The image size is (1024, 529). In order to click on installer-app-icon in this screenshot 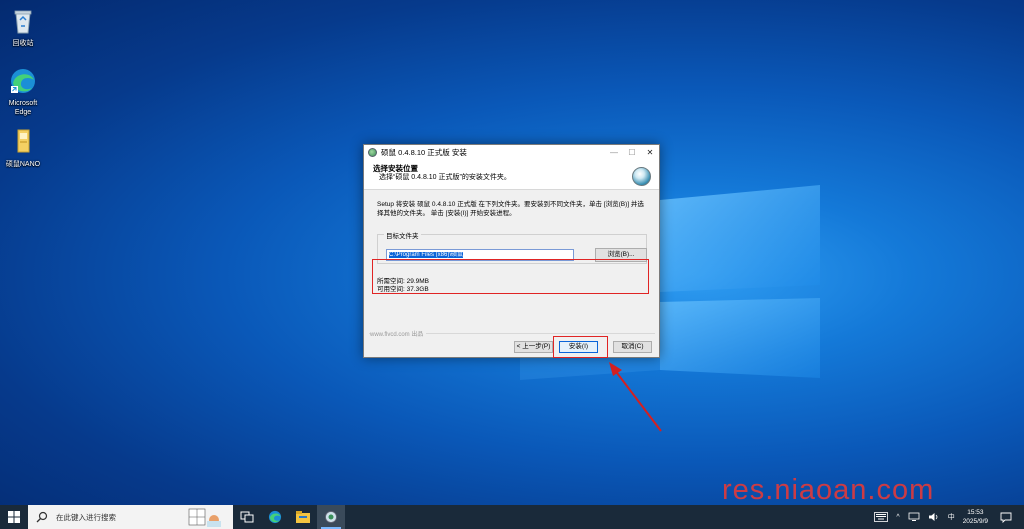, I will do `click(331, 517)`.